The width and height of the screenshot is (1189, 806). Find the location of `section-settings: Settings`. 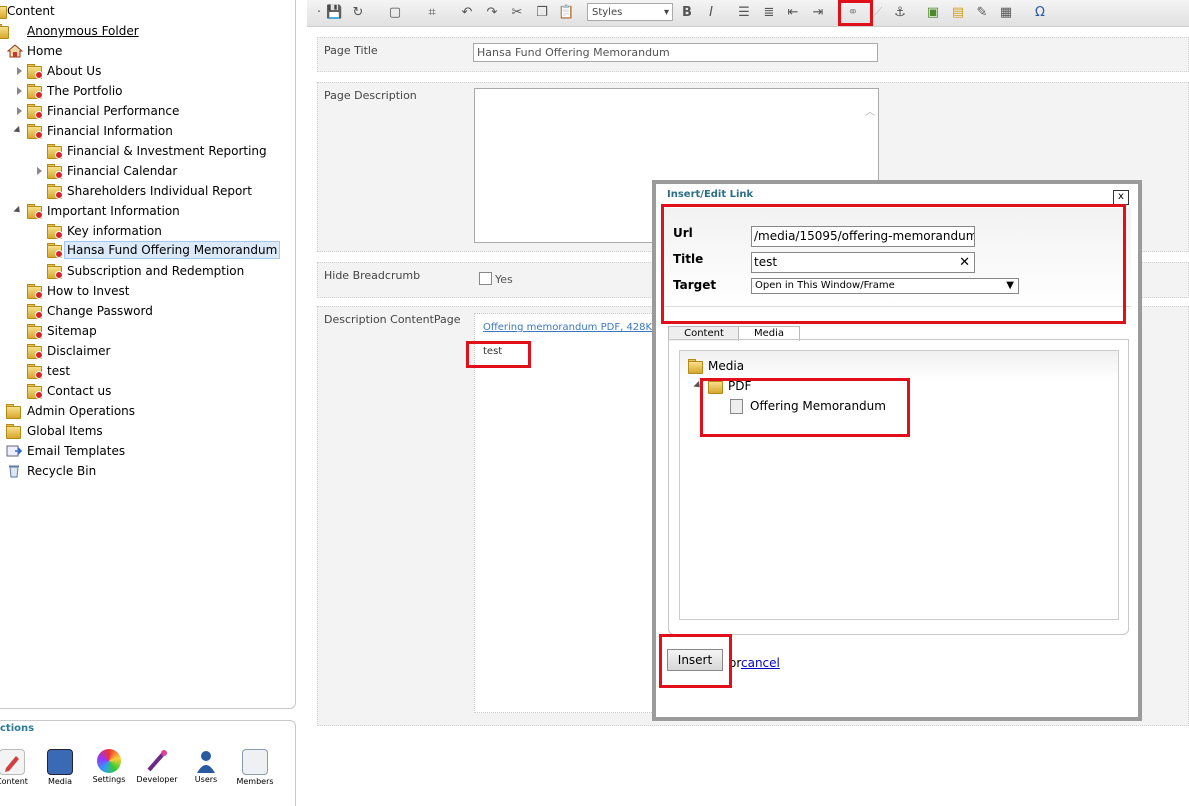

section-settings: Settings is located at coordinates (109, 766).